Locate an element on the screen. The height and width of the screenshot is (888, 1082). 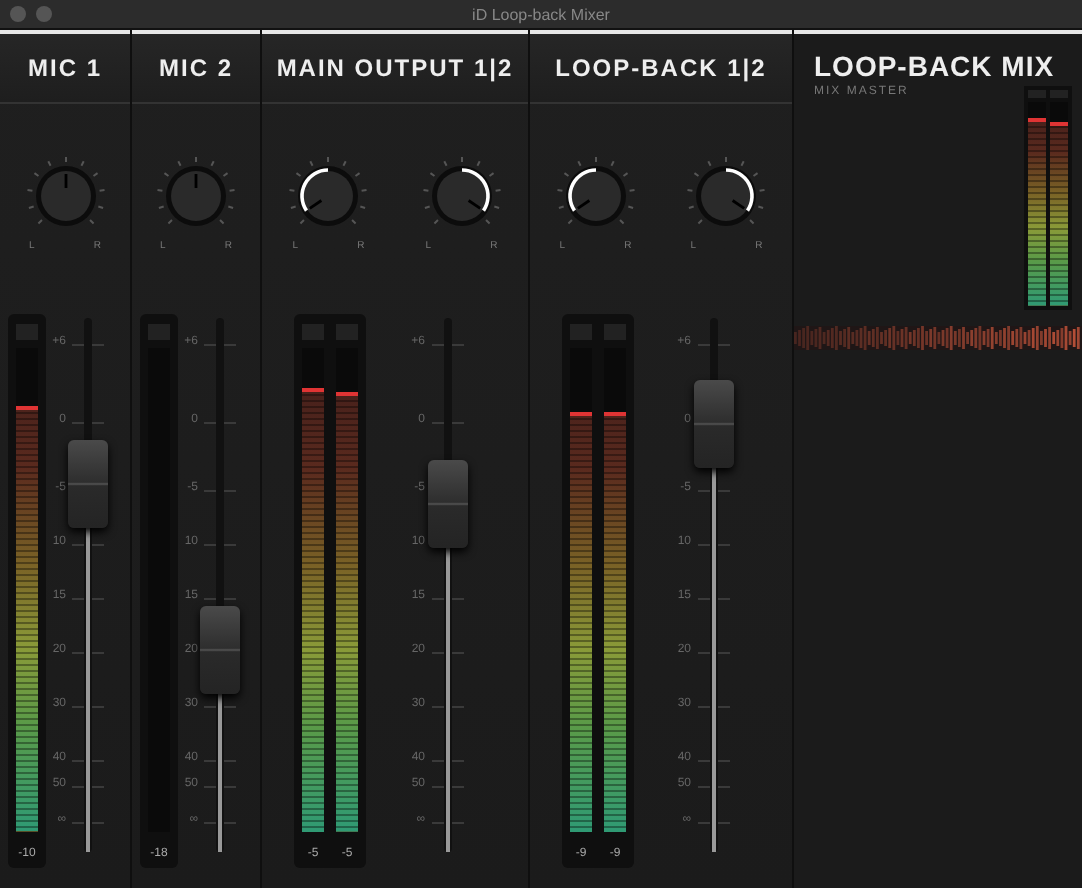
window-title: iD Loop-back Mixer is located at coordinates (541, 14).